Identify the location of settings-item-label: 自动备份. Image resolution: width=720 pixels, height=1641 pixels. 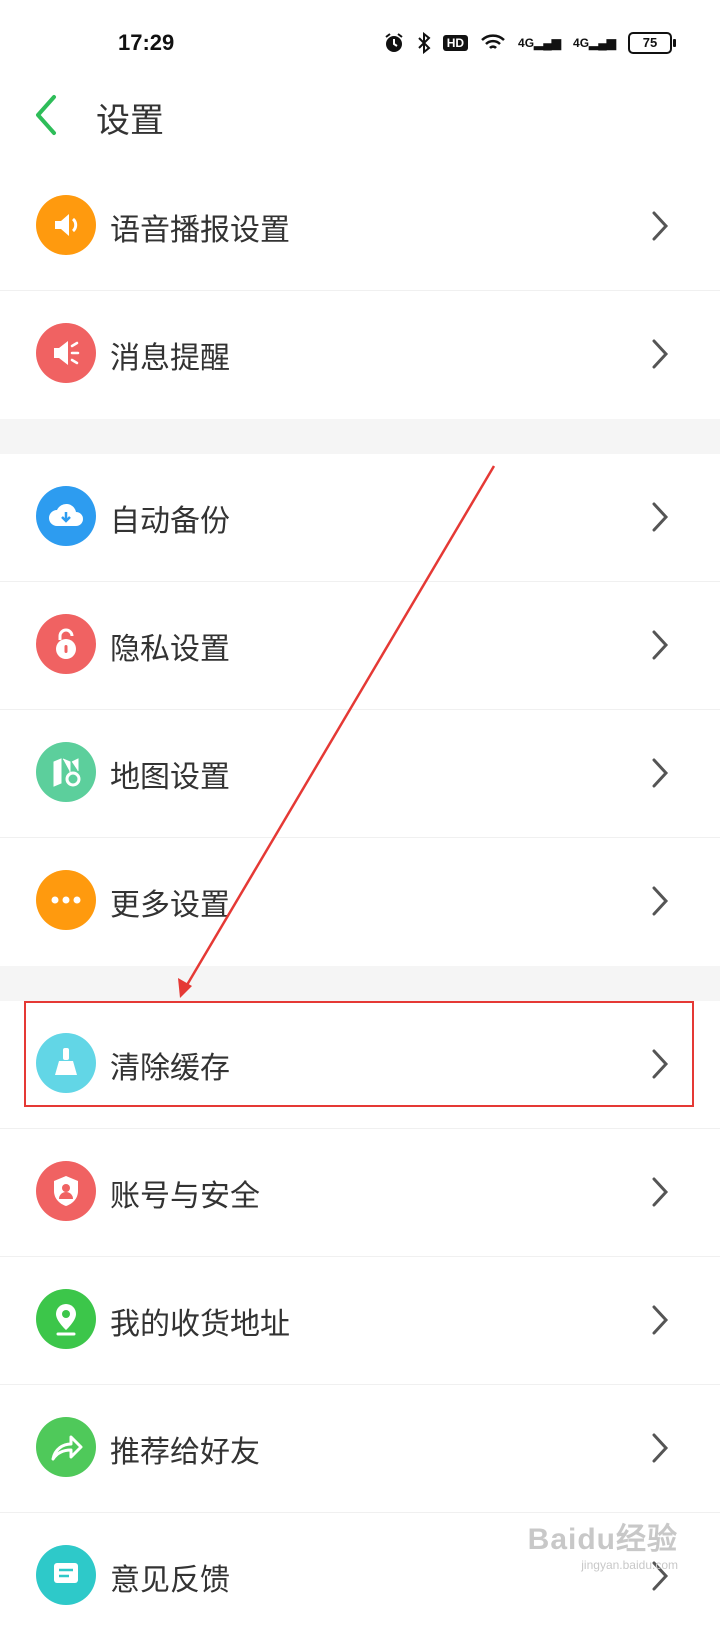
(170, 521).